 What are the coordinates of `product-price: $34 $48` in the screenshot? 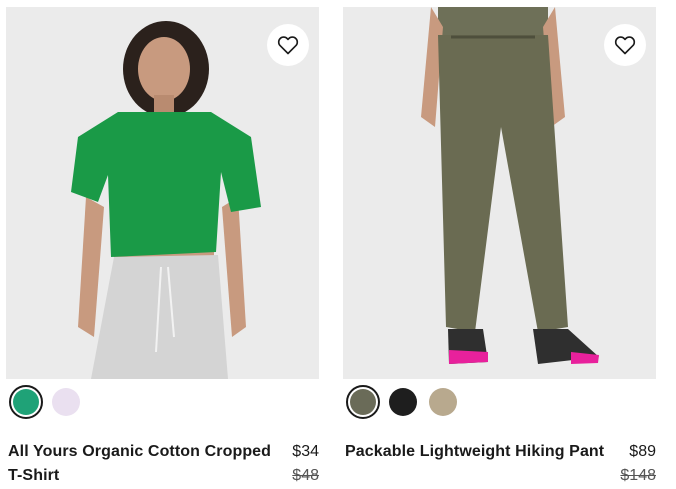 It's located at (305, 464).